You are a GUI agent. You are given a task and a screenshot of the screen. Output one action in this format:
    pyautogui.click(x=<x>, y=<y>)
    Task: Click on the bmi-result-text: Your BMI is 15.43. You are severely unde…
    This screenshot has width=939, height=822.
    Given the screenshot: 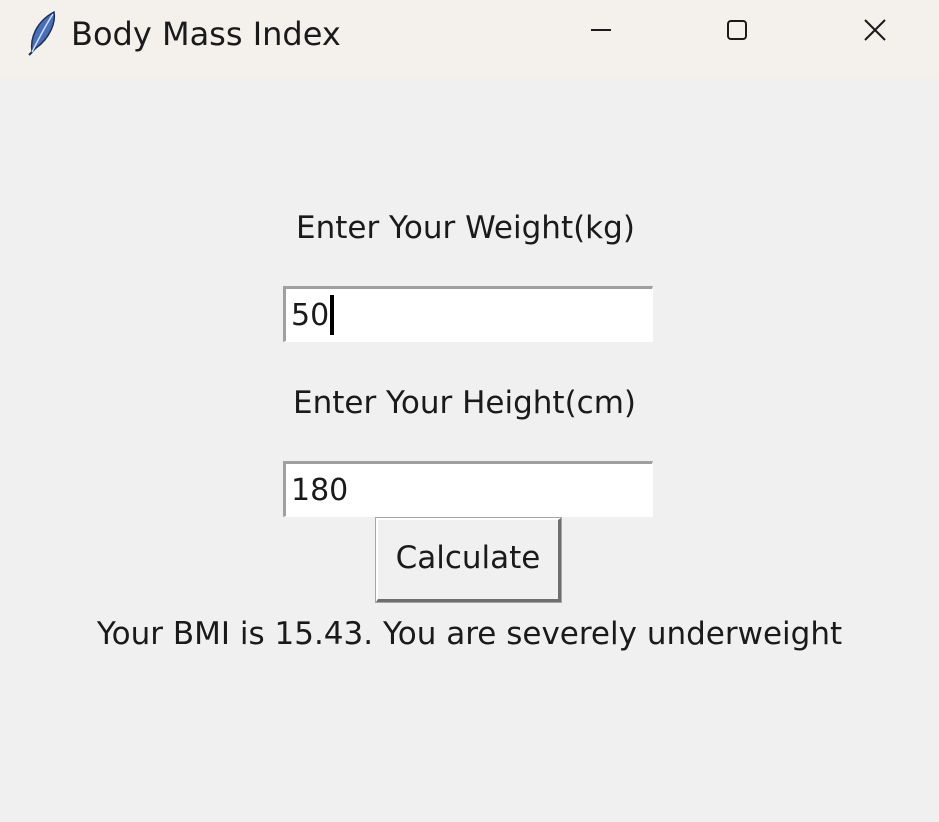 What is the action you would take?
    pyautogui.click(x=469, y=634)
    